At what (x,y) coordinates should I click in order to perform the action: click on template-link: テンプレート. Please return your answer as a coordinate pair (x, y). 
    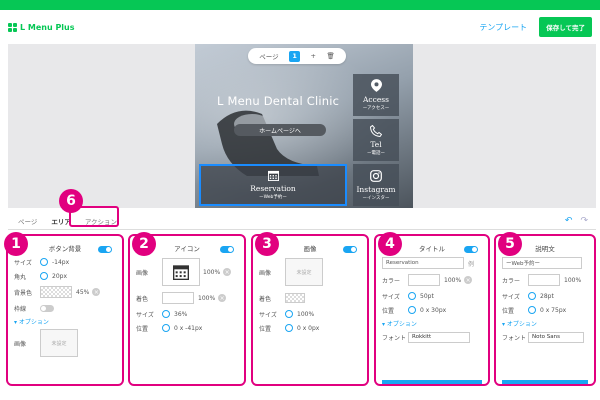
    Looking at the image, I should click on (503, 27).